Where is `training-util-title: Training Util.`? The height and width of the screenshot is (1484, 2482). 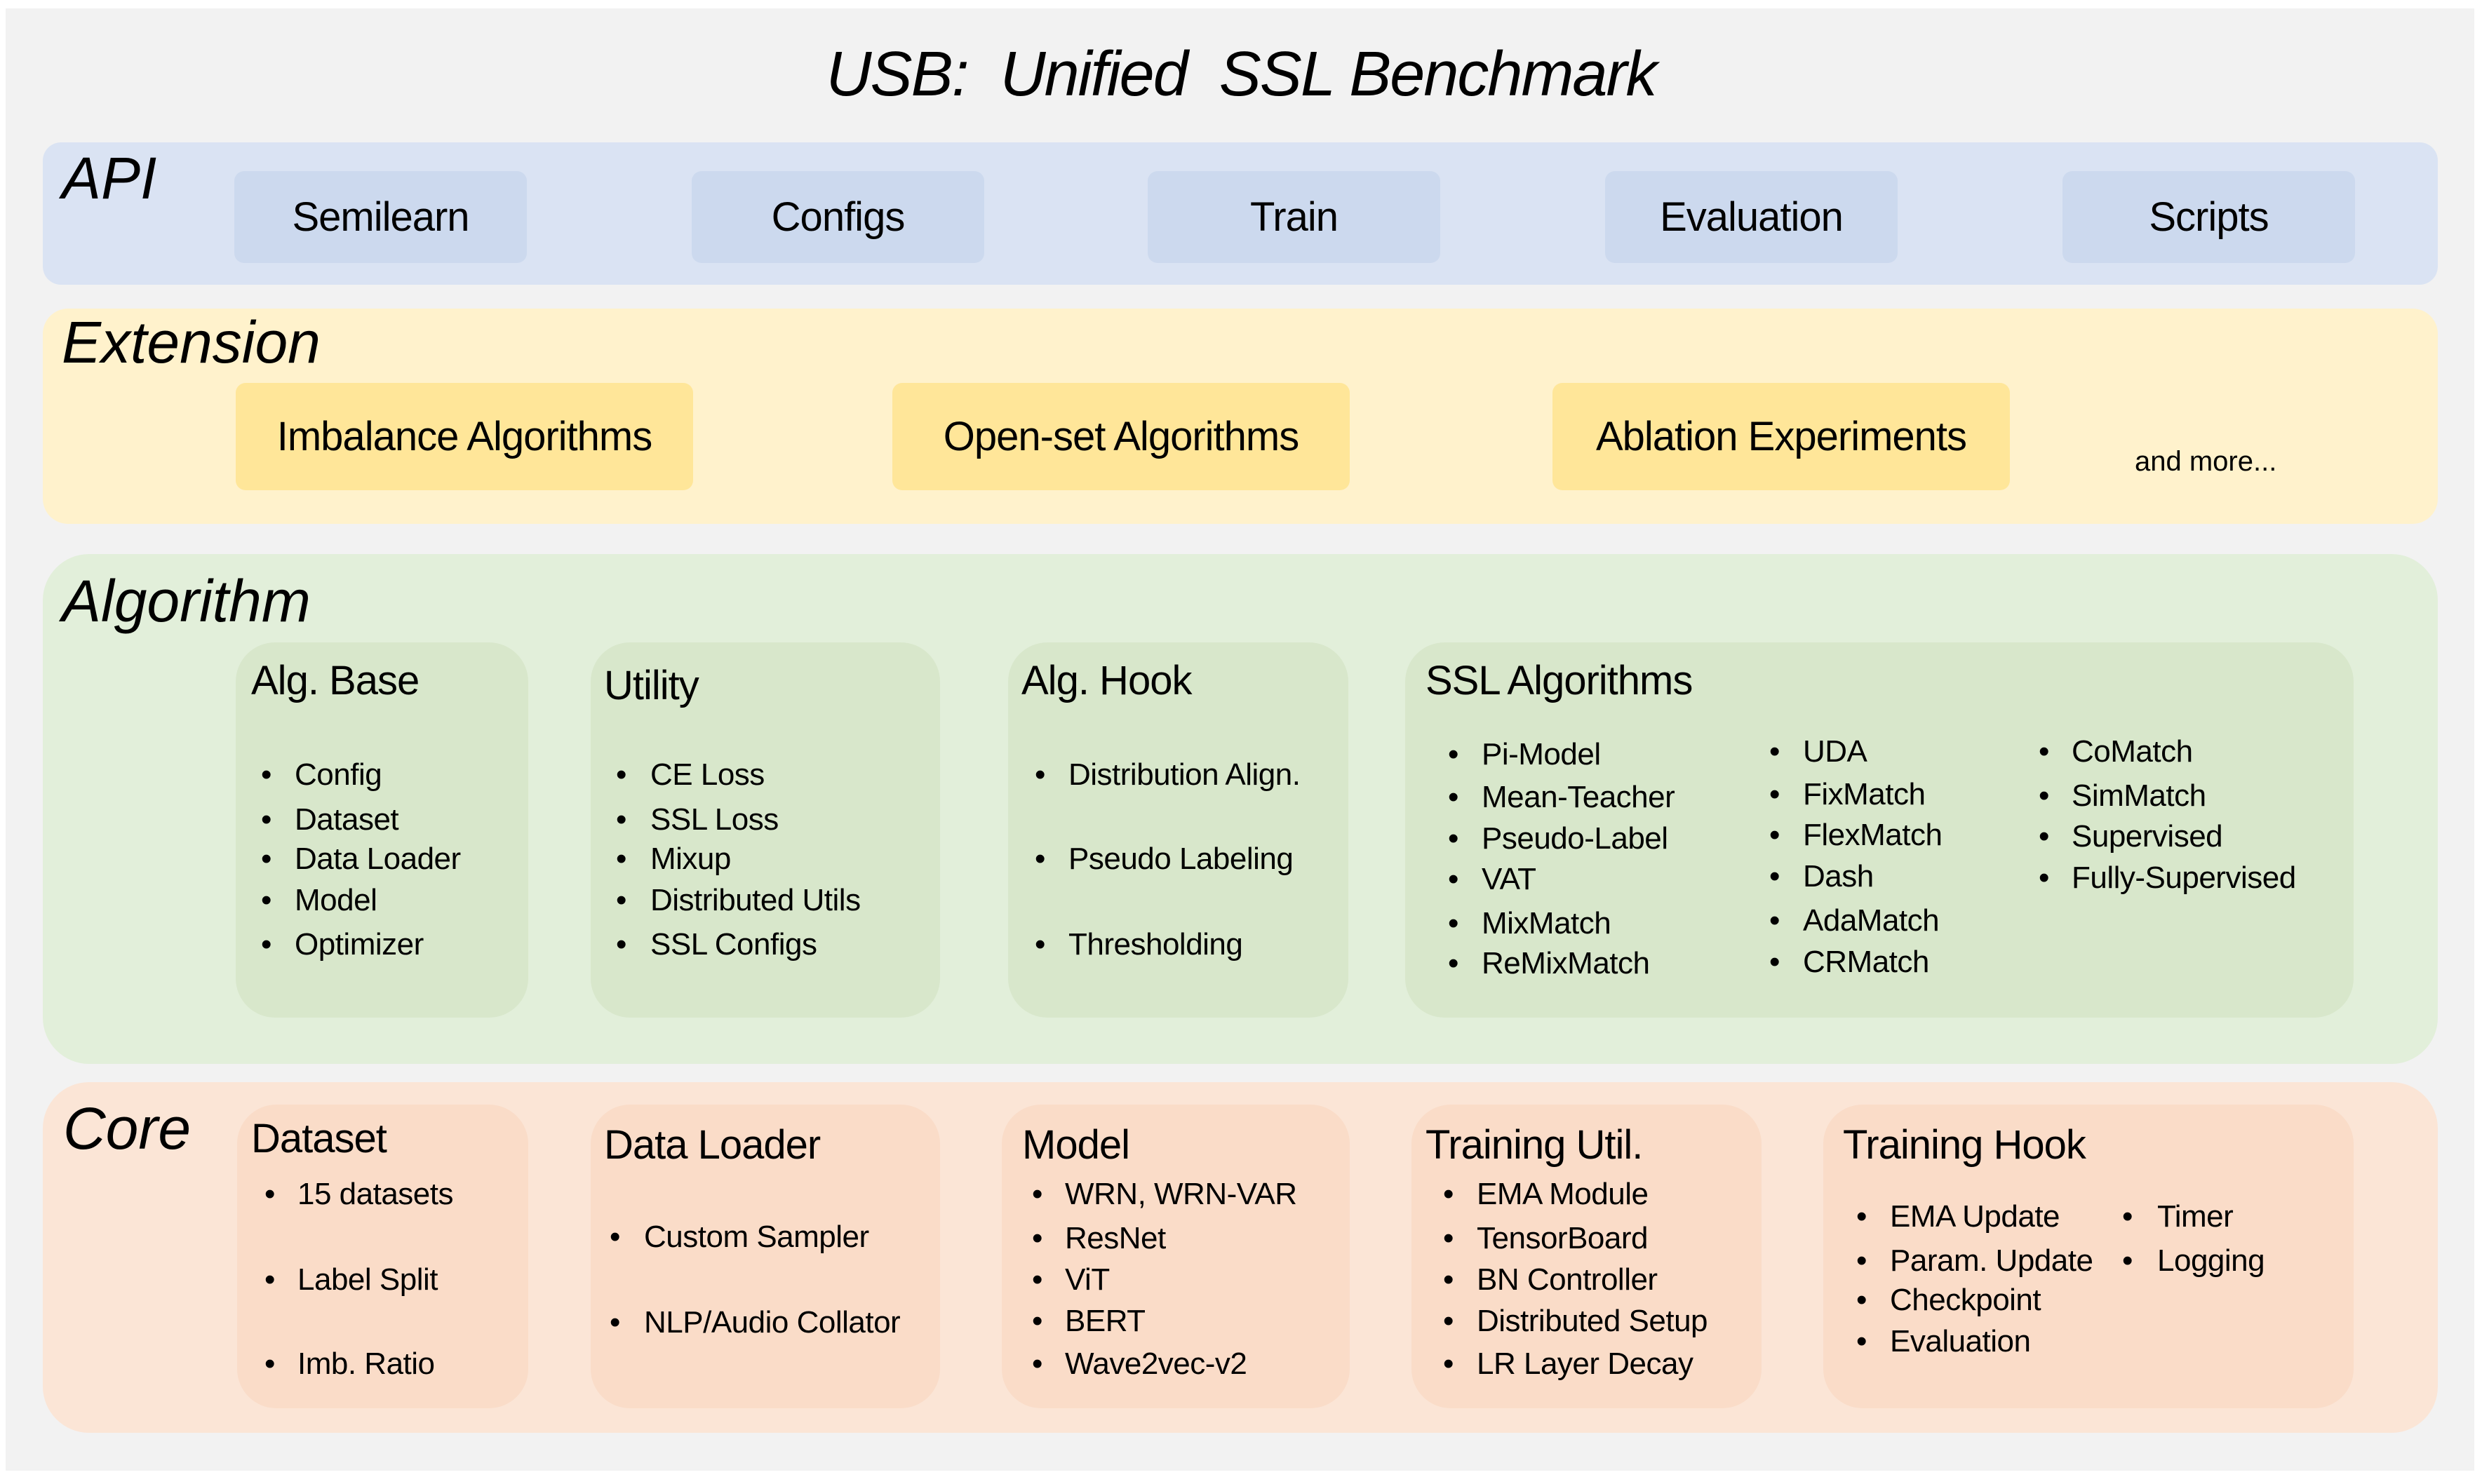 training-util-title: Training Util. is located at coordinates (1534, 1145).